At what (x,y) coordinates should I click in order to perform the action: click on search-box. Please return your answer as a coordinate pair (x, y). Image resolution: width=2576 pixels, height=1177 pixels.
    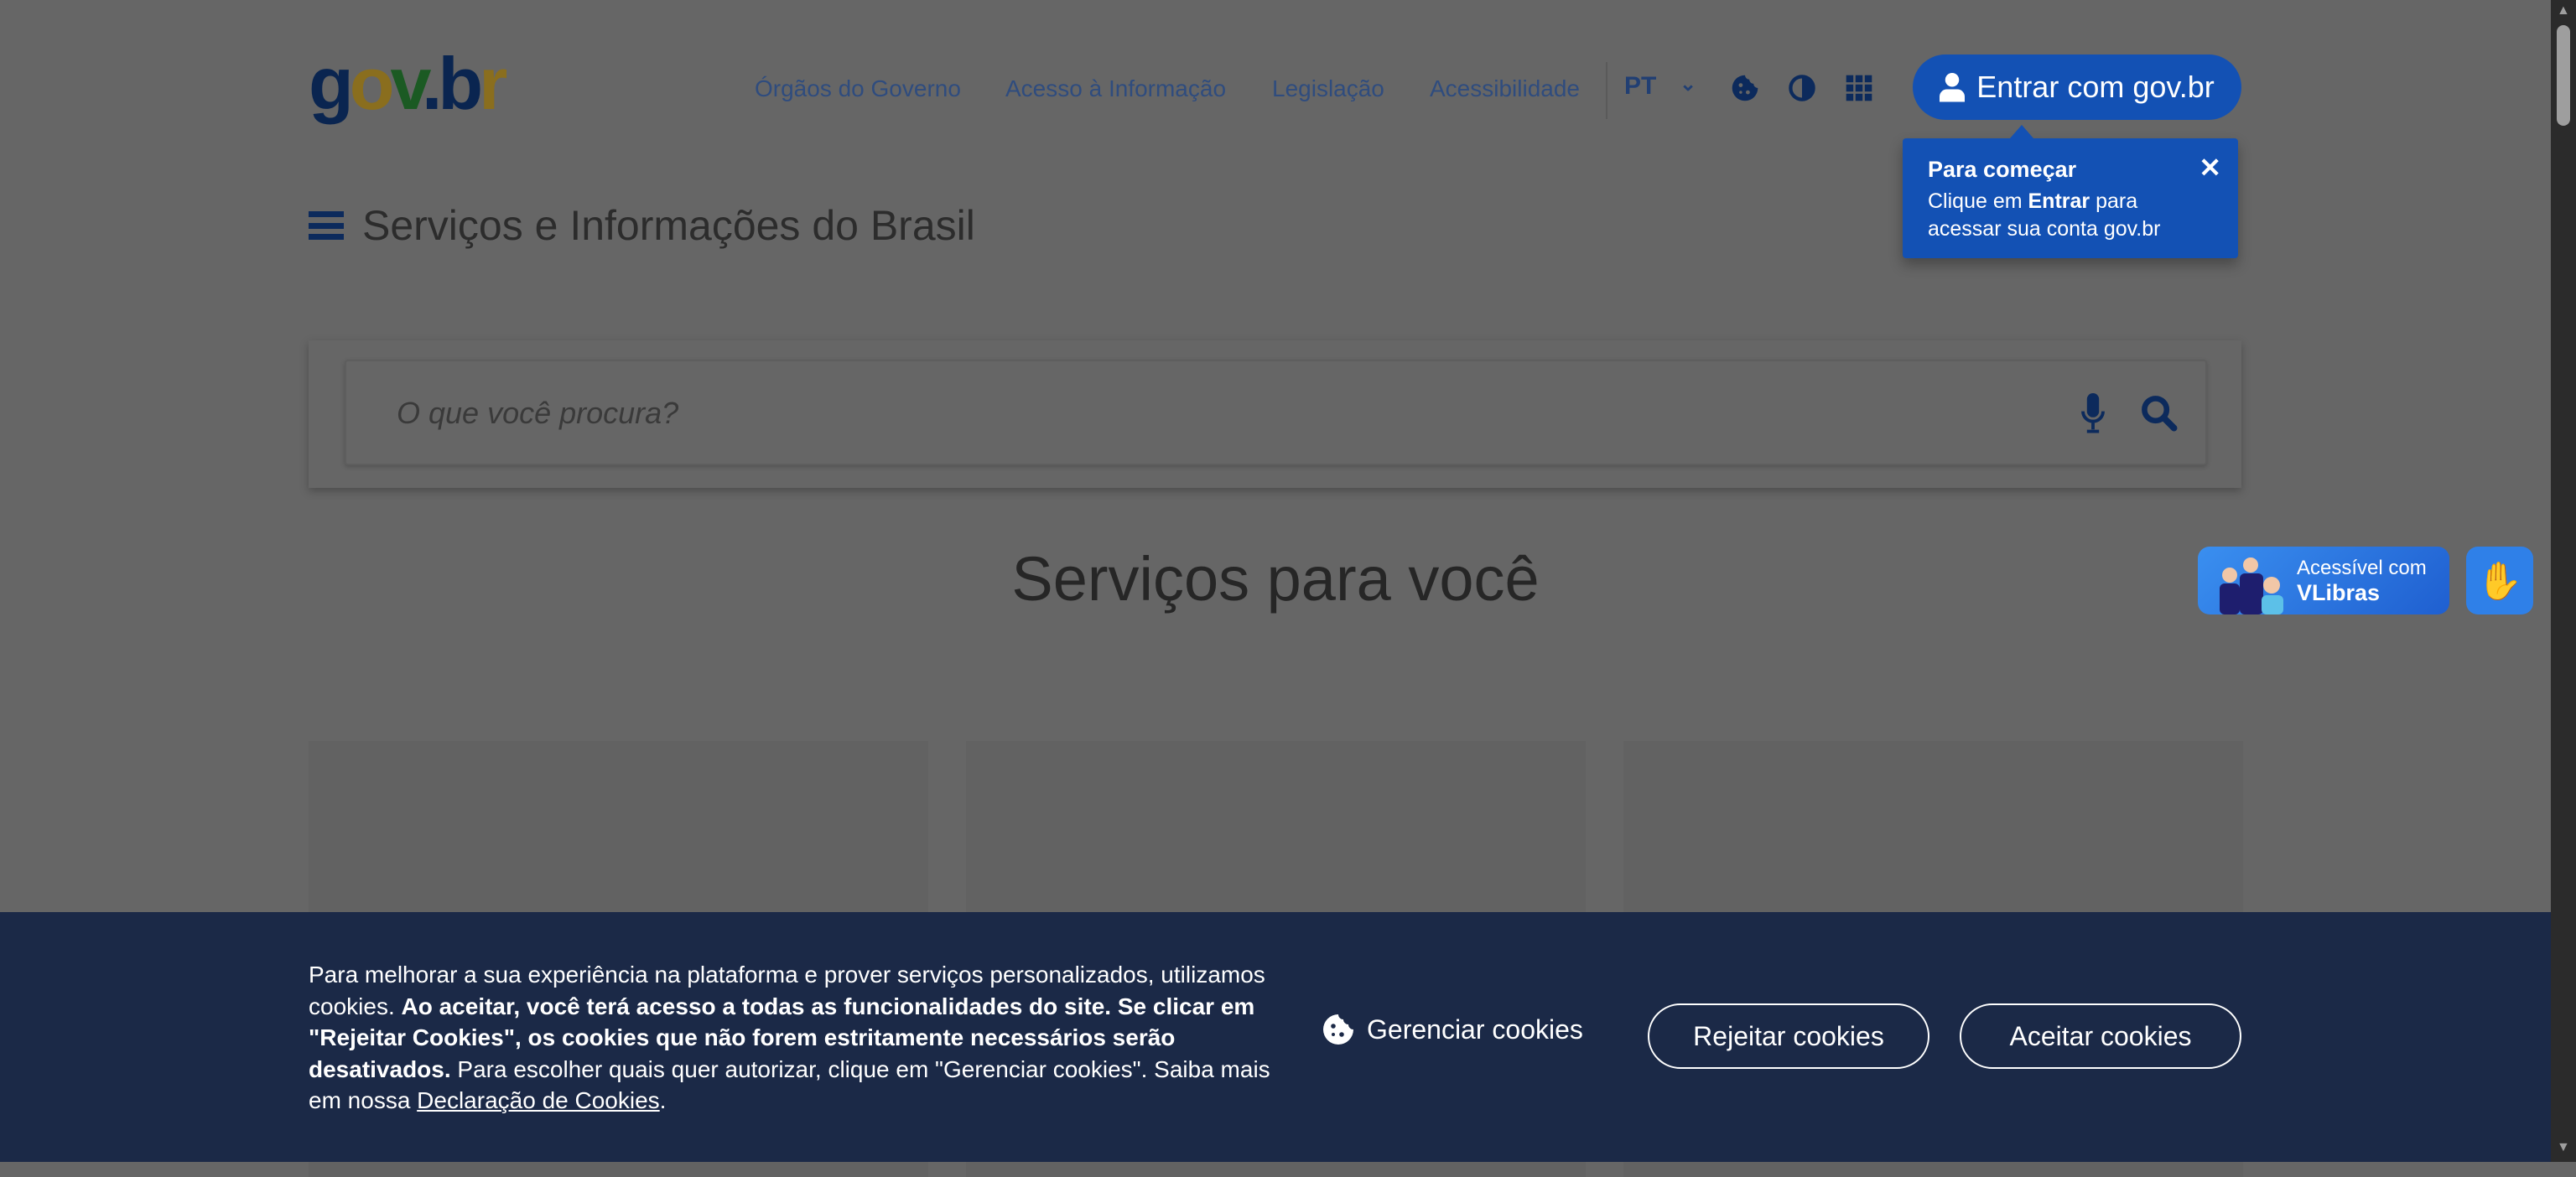
    Looking at the image, I should click on (1276, 412).